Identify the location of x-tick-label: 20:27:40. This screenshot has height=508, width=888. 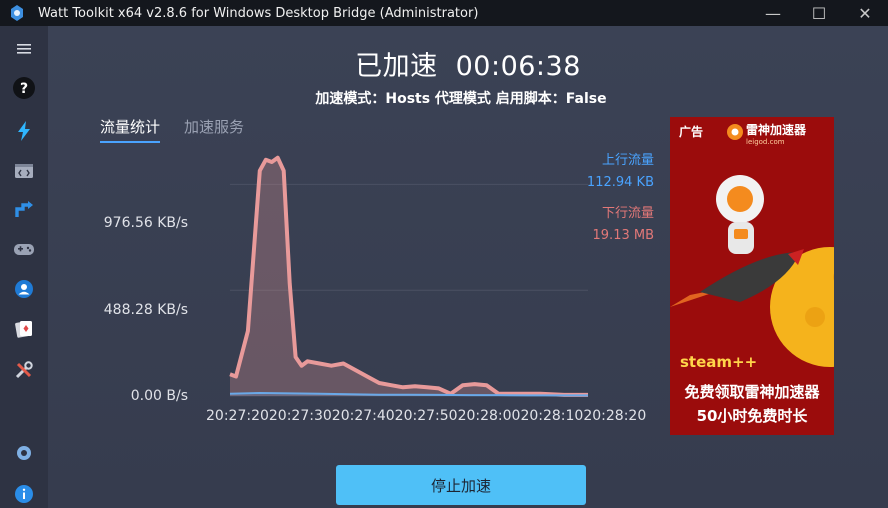
(363, 416).